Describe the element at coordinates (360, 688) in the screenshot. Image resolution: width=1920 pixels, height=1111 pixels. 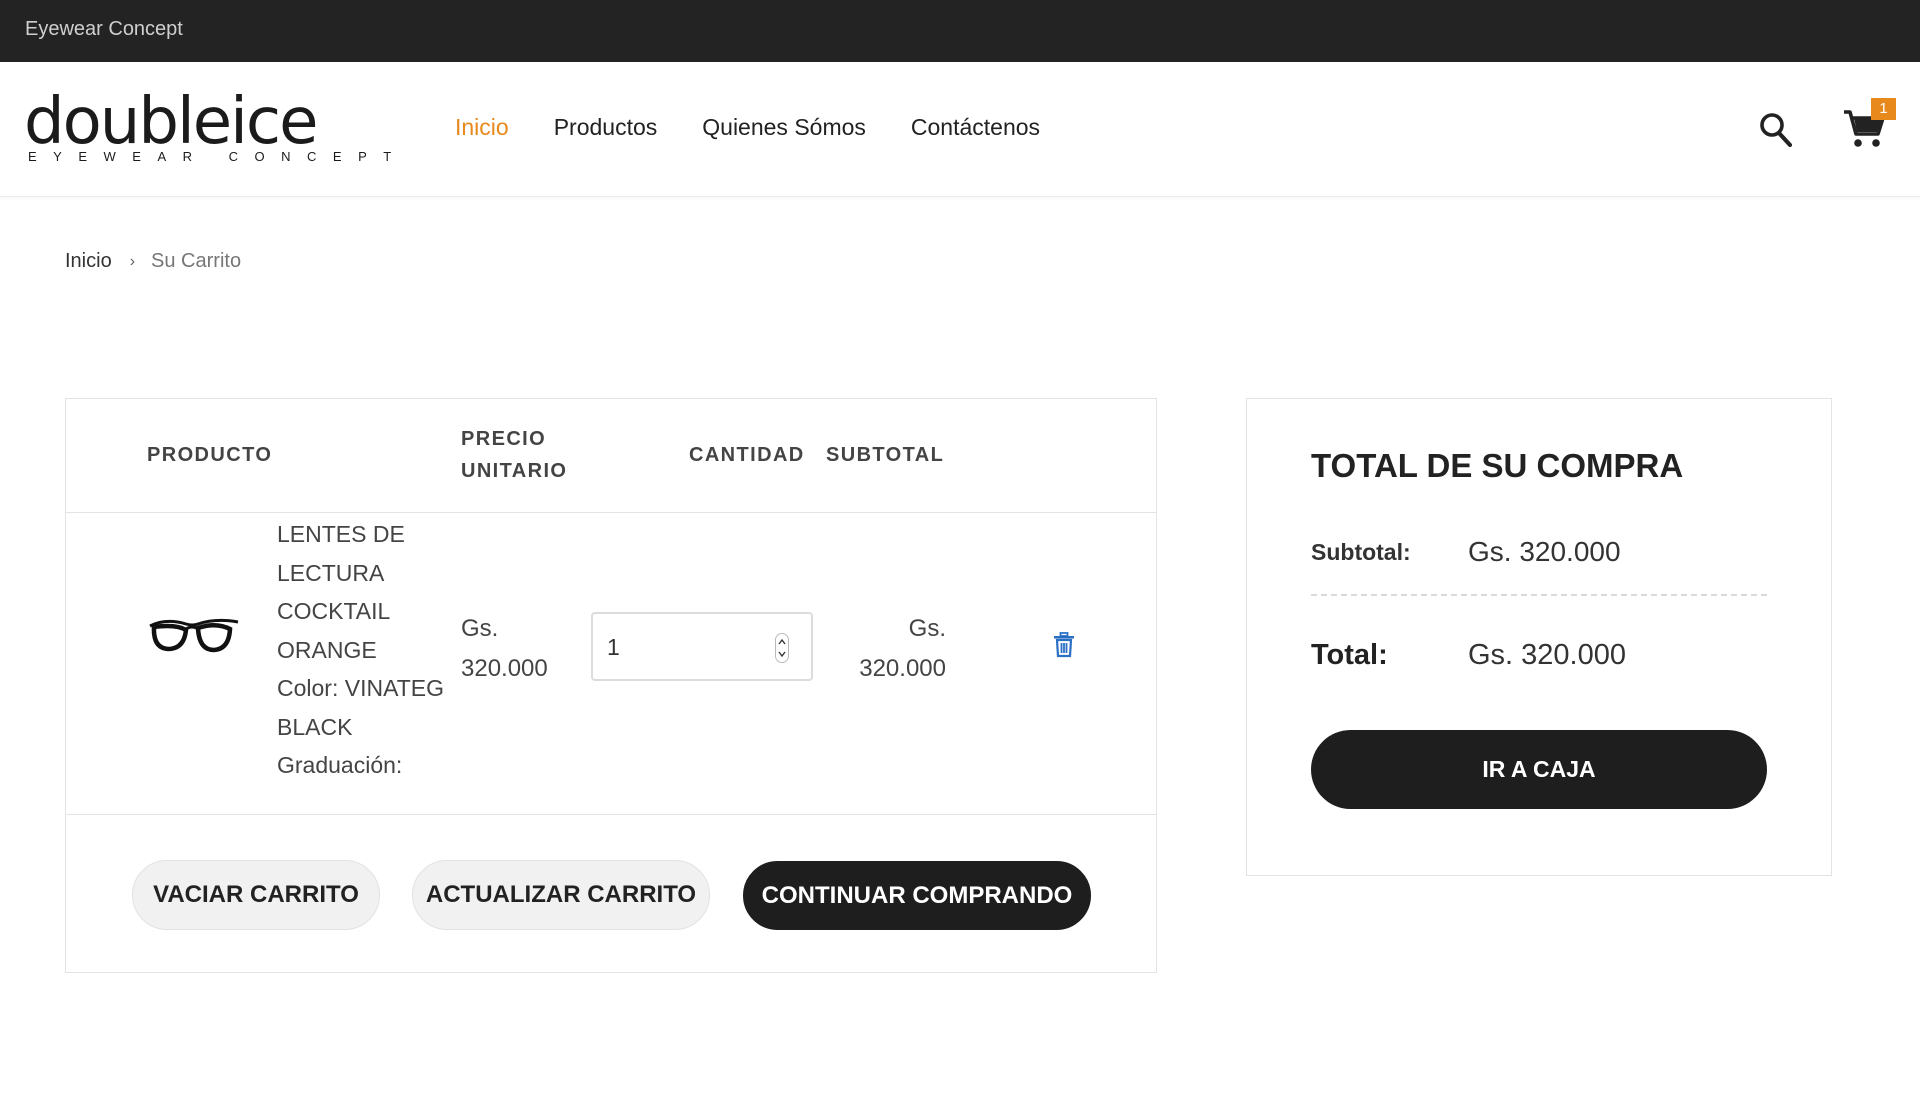
I see `product-color: Color: VINATEG` at that location.